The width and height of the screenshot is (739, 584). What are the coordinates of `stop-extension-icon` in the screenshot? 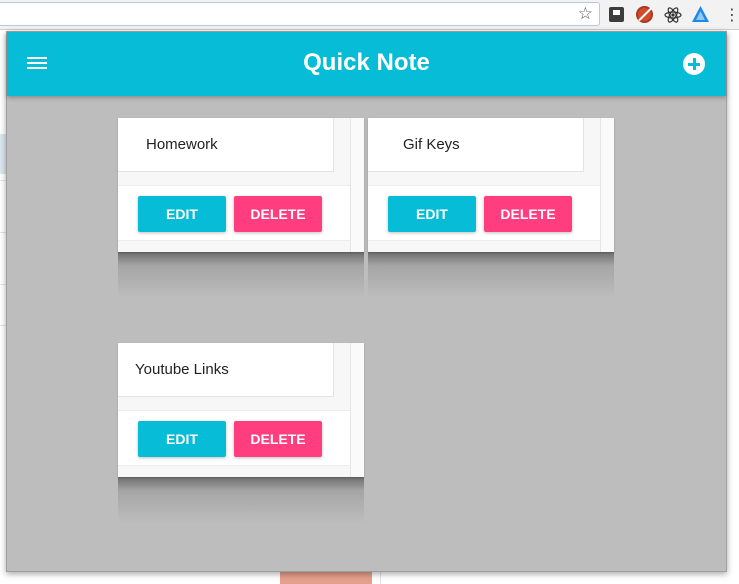 It's located at (616, 14).